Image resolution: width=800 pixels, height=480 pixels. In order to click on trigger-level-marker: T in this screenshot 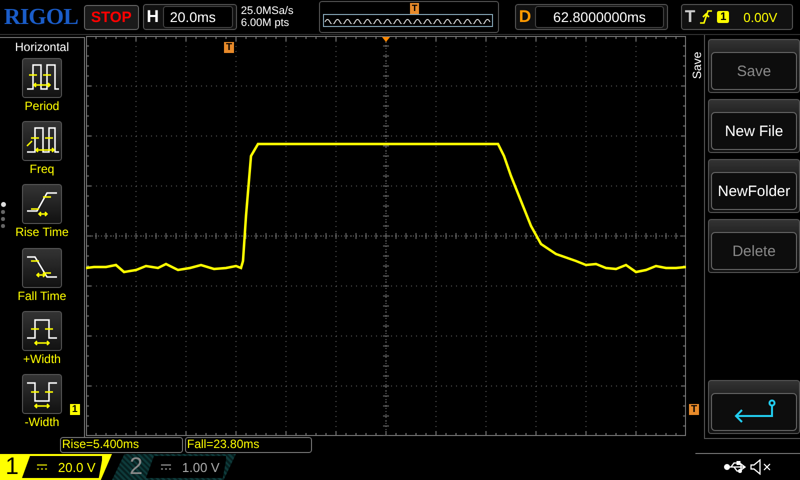, I will do `click(694, 410)`.